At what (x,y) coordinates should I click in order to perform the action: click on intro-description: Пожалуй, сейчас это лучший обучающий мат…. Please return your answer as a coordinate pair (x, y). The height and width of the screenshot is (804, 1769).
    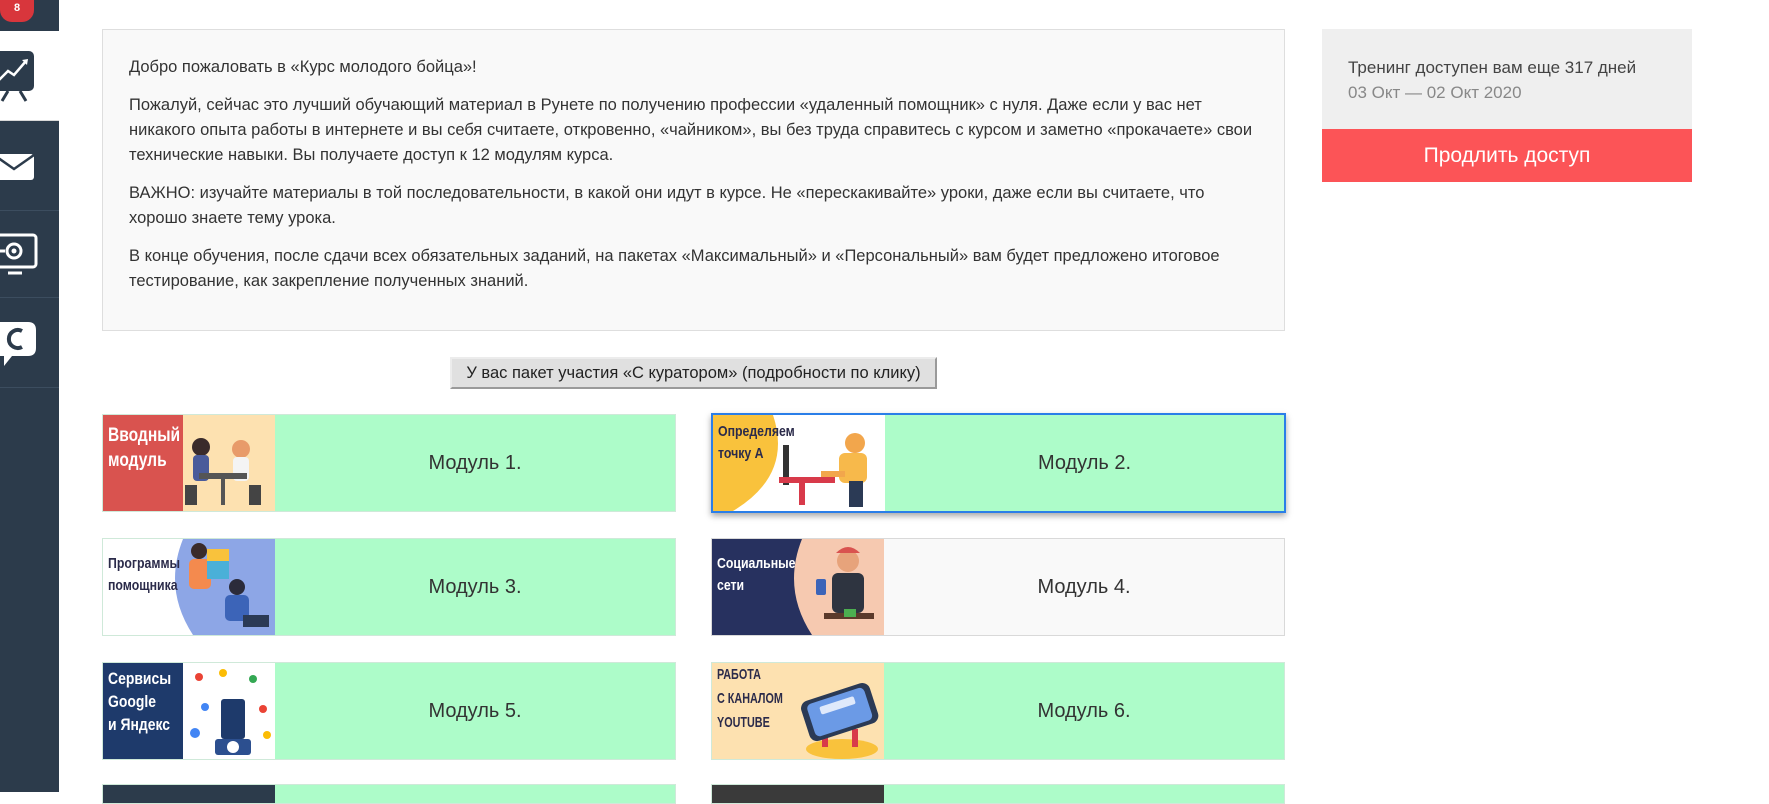
    Looking at the image, I should click on (691, 130).